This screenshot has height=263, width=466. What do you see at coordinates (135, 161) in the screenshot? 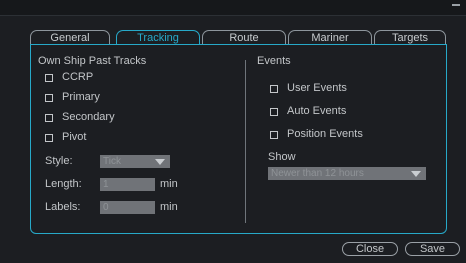
I see `style-select: Tick` at bounding box center [135, 161].